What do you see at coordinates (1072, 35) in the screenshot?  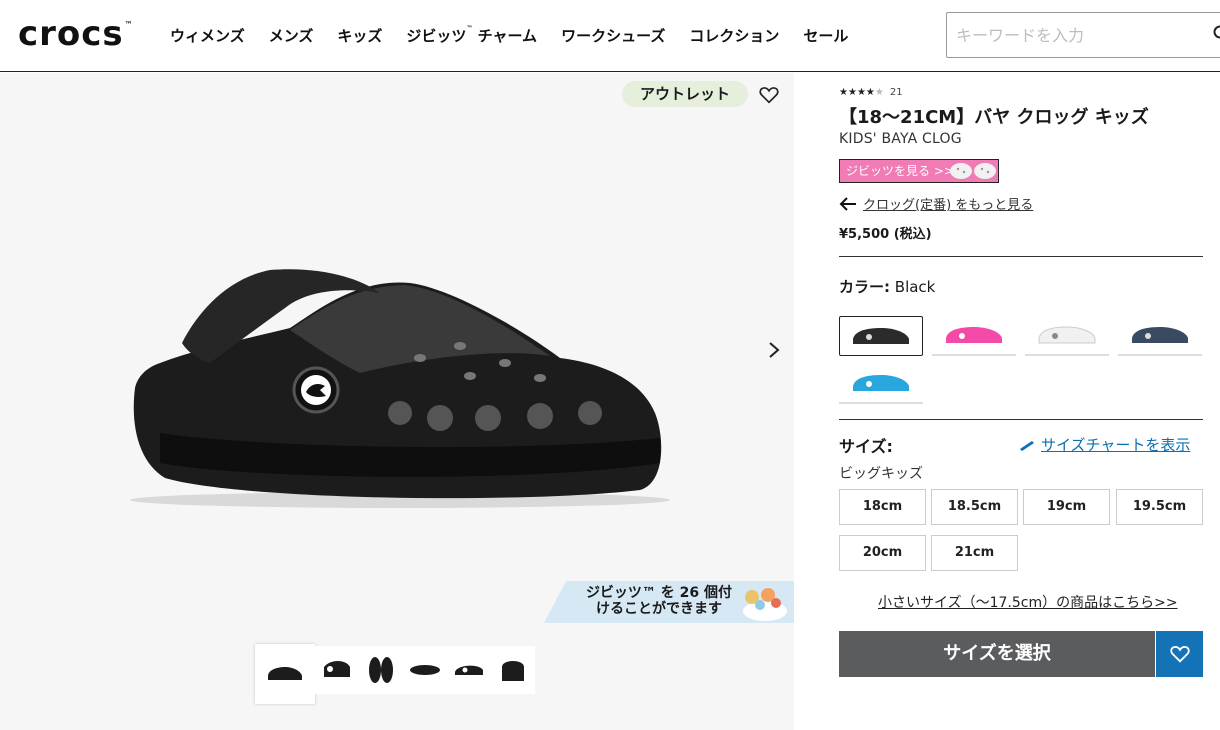 I see `search-input` at bounding box center [1072, 35].